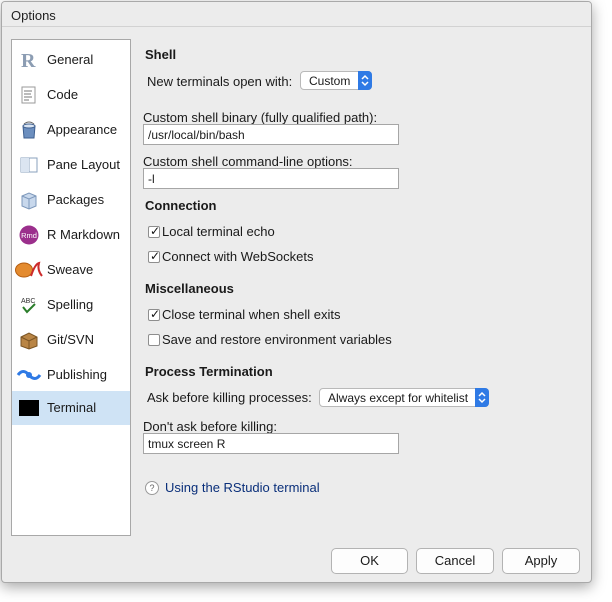 The height and width of the screenshot is (602, 612). What do you see at coordinates (161, 54) in the screenshot?
I see `section-heading-shell: Shell` at bounding box center [161, 54].